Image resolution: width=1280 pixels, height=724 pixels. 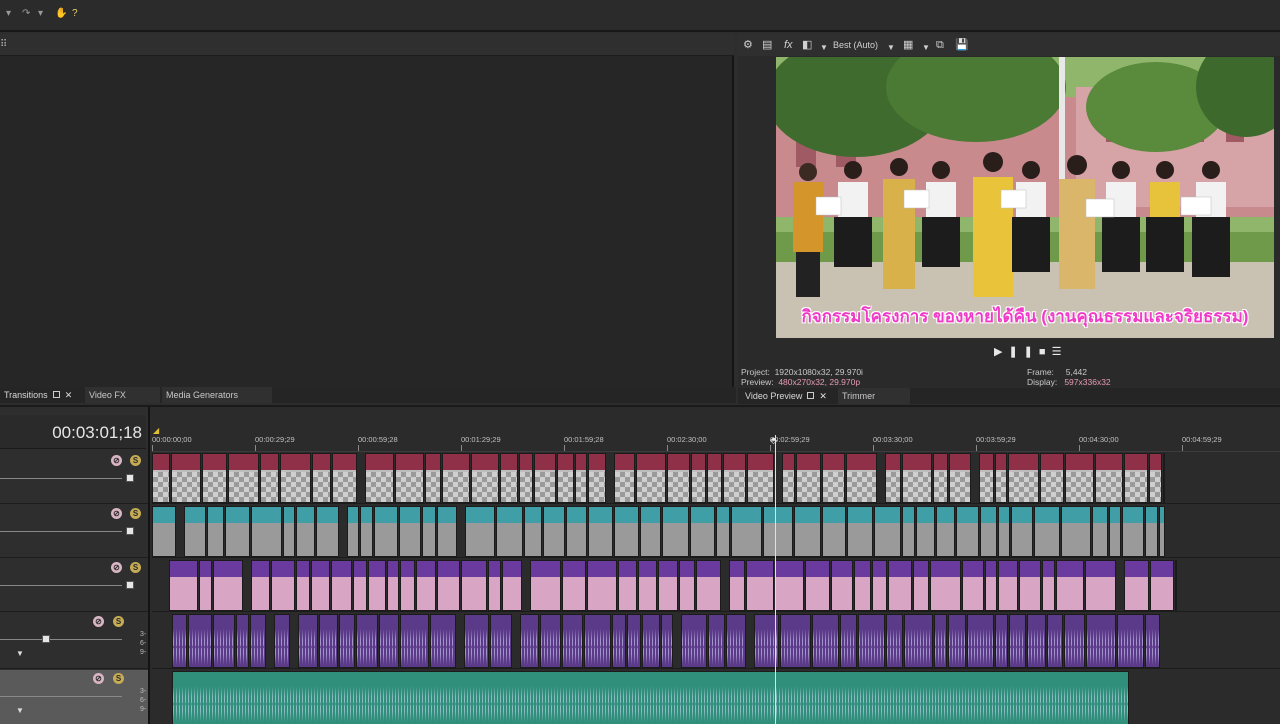 What do you see at coordinates (1023, 352) in the screenshot?
I see `pause-icon: ❚❚` at bounding box center [1023, 352].